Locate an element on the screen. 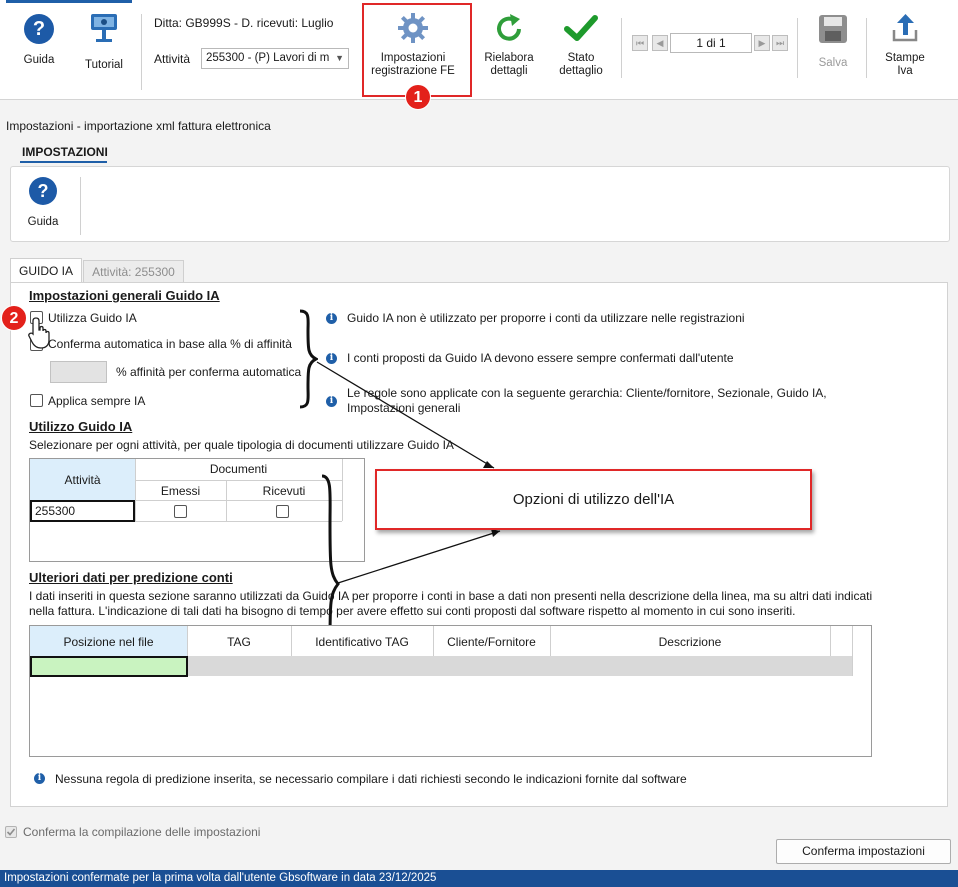 The width and height of the screenshot is (958, 887). conferma-compilazione-checkbox is located at coordinates (11, 832).